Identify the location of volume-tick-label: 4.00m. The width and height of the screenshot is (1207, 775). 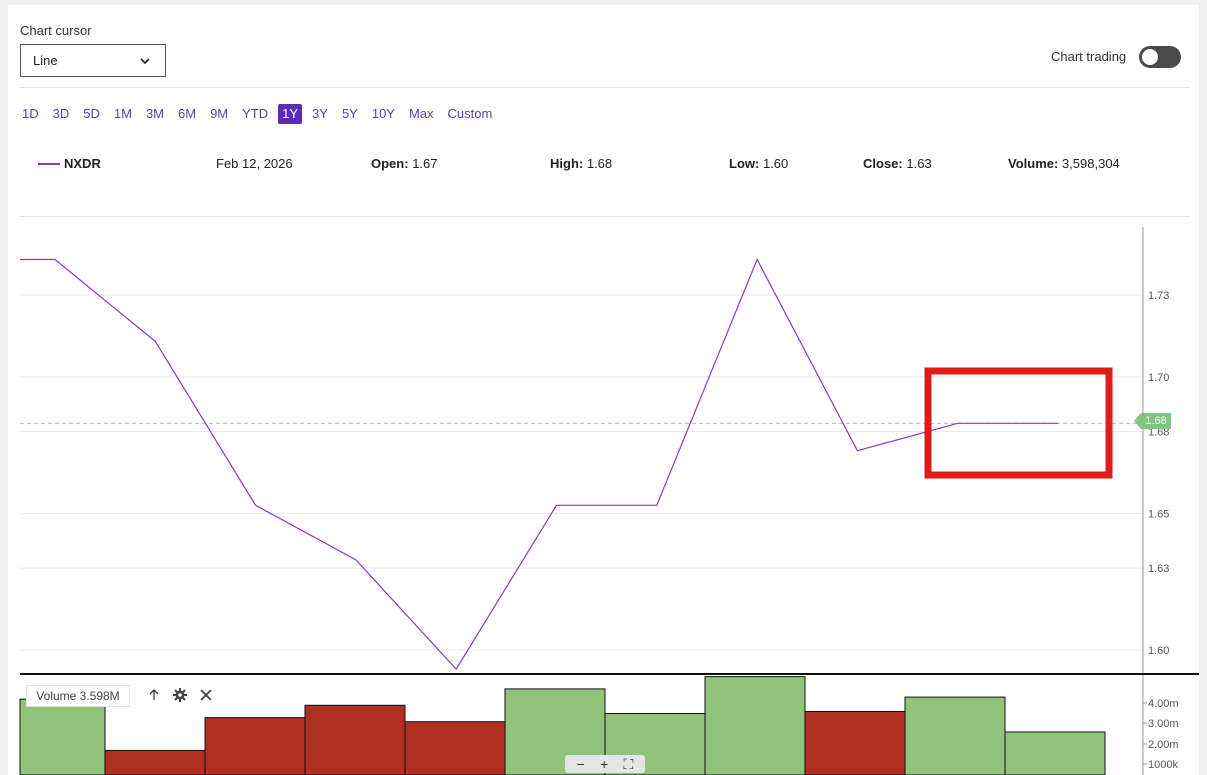
(1163, 704).